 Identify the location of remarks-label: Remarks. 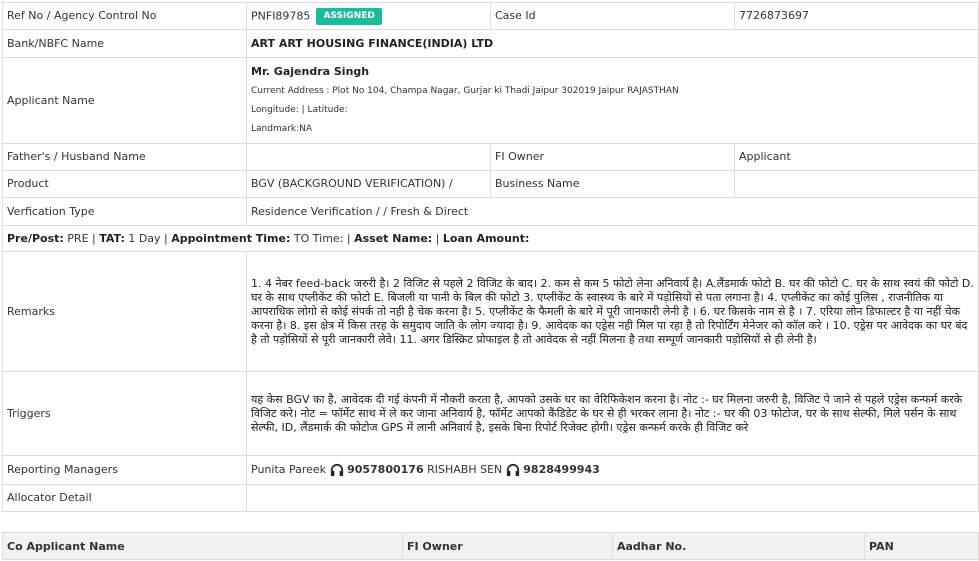
(124, 311).